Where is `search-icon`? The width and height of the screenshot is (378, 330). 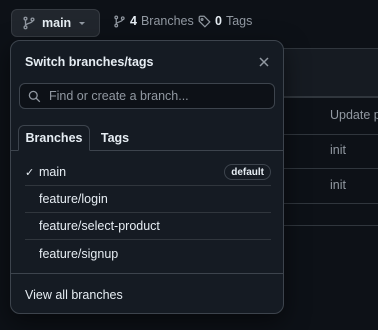
search-icon is located at coordinates (34, 96).